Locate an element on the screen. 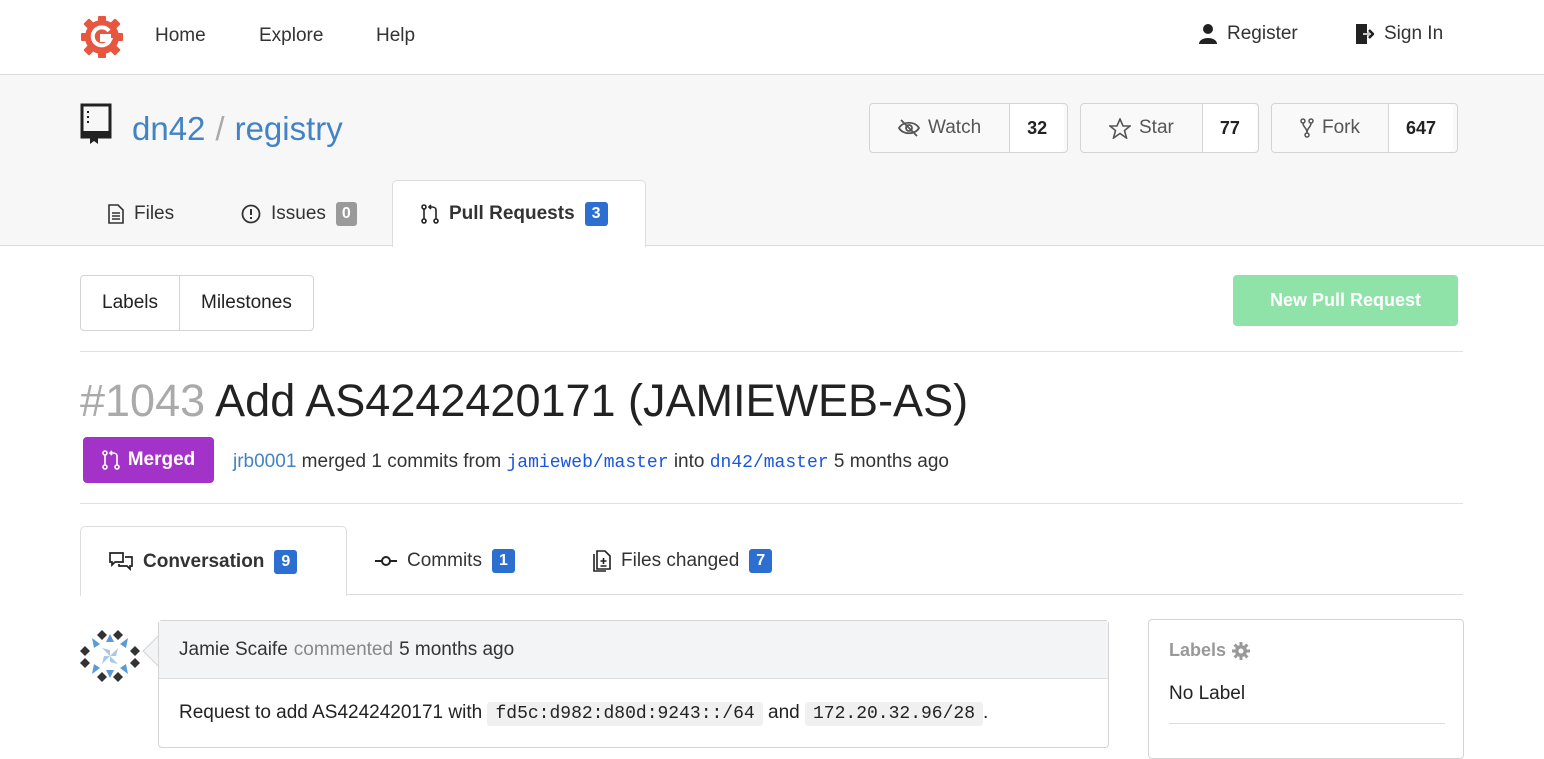 The height and width of the screenshot is (759, 1544). file-diff-icon is located at coordinates (602, 560).